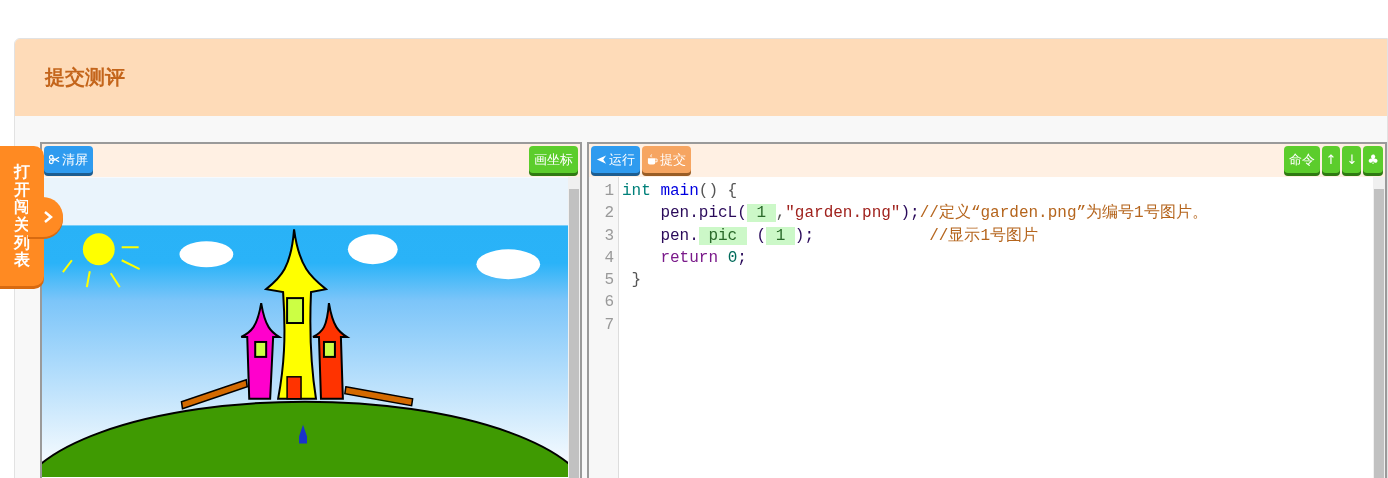 This screenshot has height=478, width=1388. I want to click on scissors-icon, so click(54, 159).